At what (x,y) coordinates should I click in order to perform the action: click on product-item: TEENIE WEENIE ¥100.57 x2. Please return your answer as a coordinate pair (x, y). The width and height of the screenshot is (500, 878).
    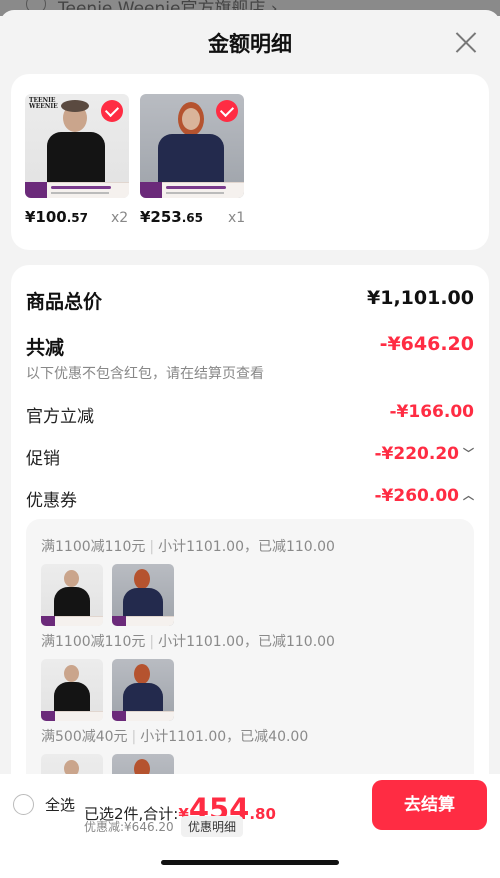
    Looking at the image, I should click on (77, 160).